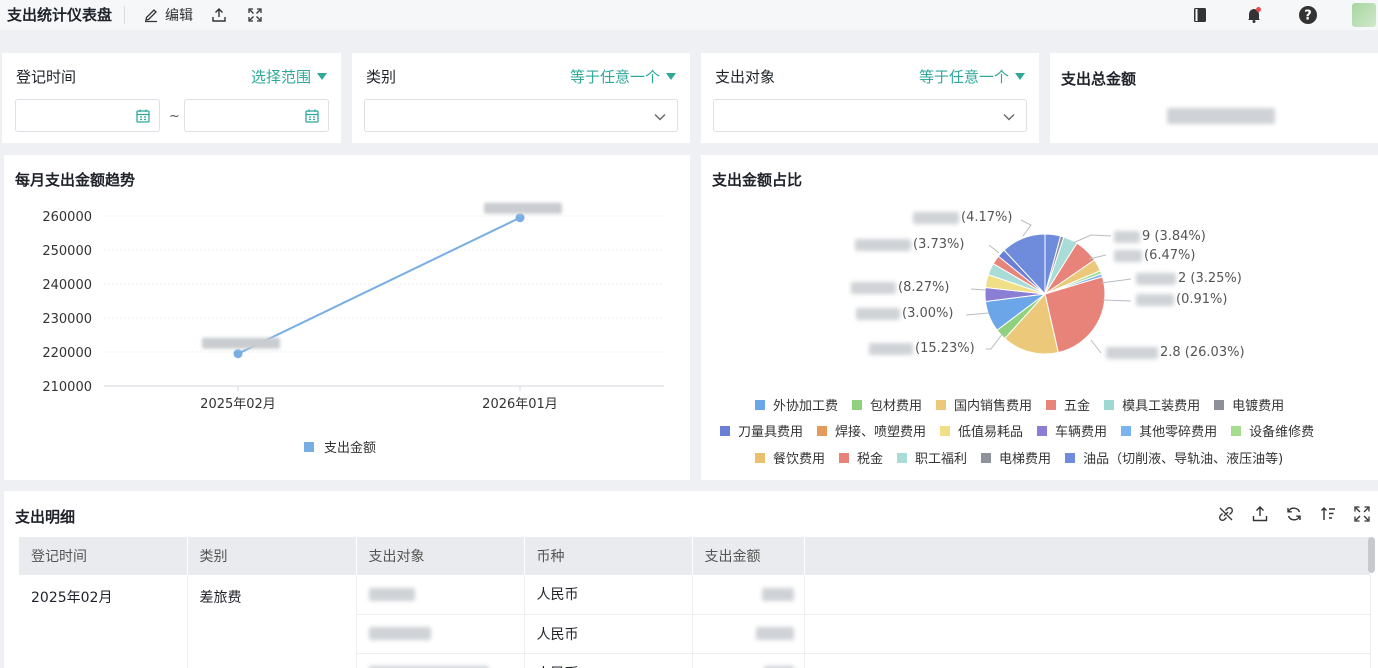 The width and height of the screenshot is (1378, 668). What do you see at coordinates (440, 556) in the screenshot?
I see `column-header: 支出对象` at bounding box center [440, 556].